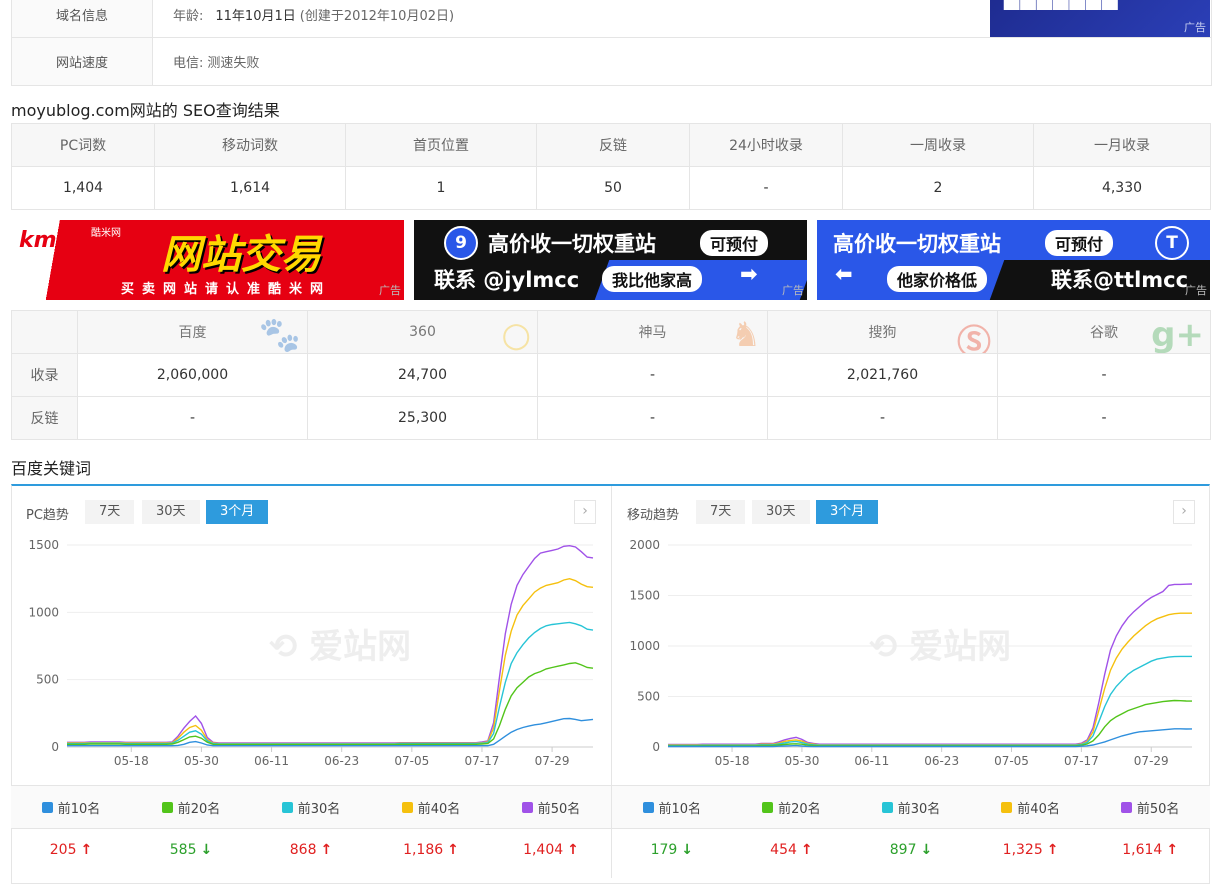 This screenshot has height=884, width=1216. I want to click on rank-total: 868 ↑, so click(311, 850).